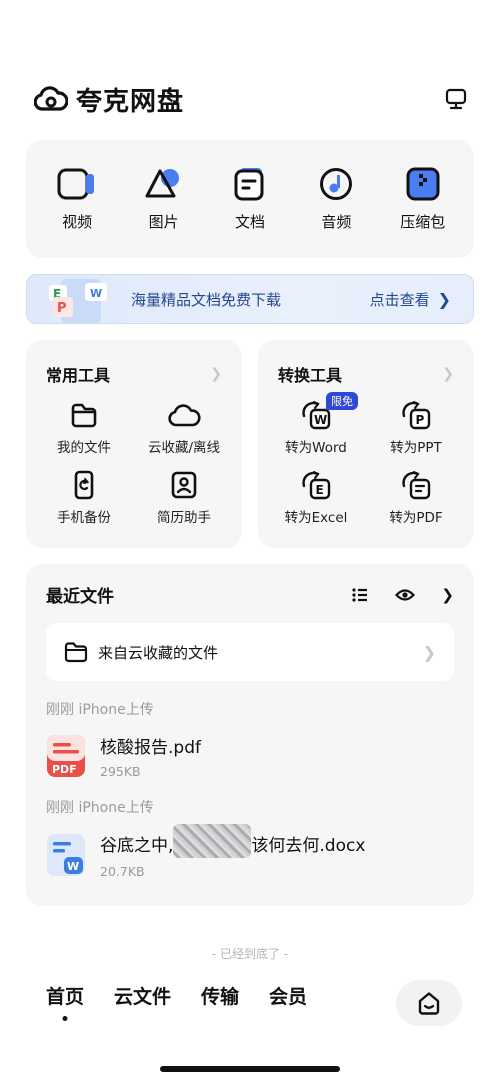 The image size is (500, 1082). What do you see at coordinates (206, 299) in the screenshot?
I see `banner-text: 海量精品文档免费下载` at bounding box center [206, 299].